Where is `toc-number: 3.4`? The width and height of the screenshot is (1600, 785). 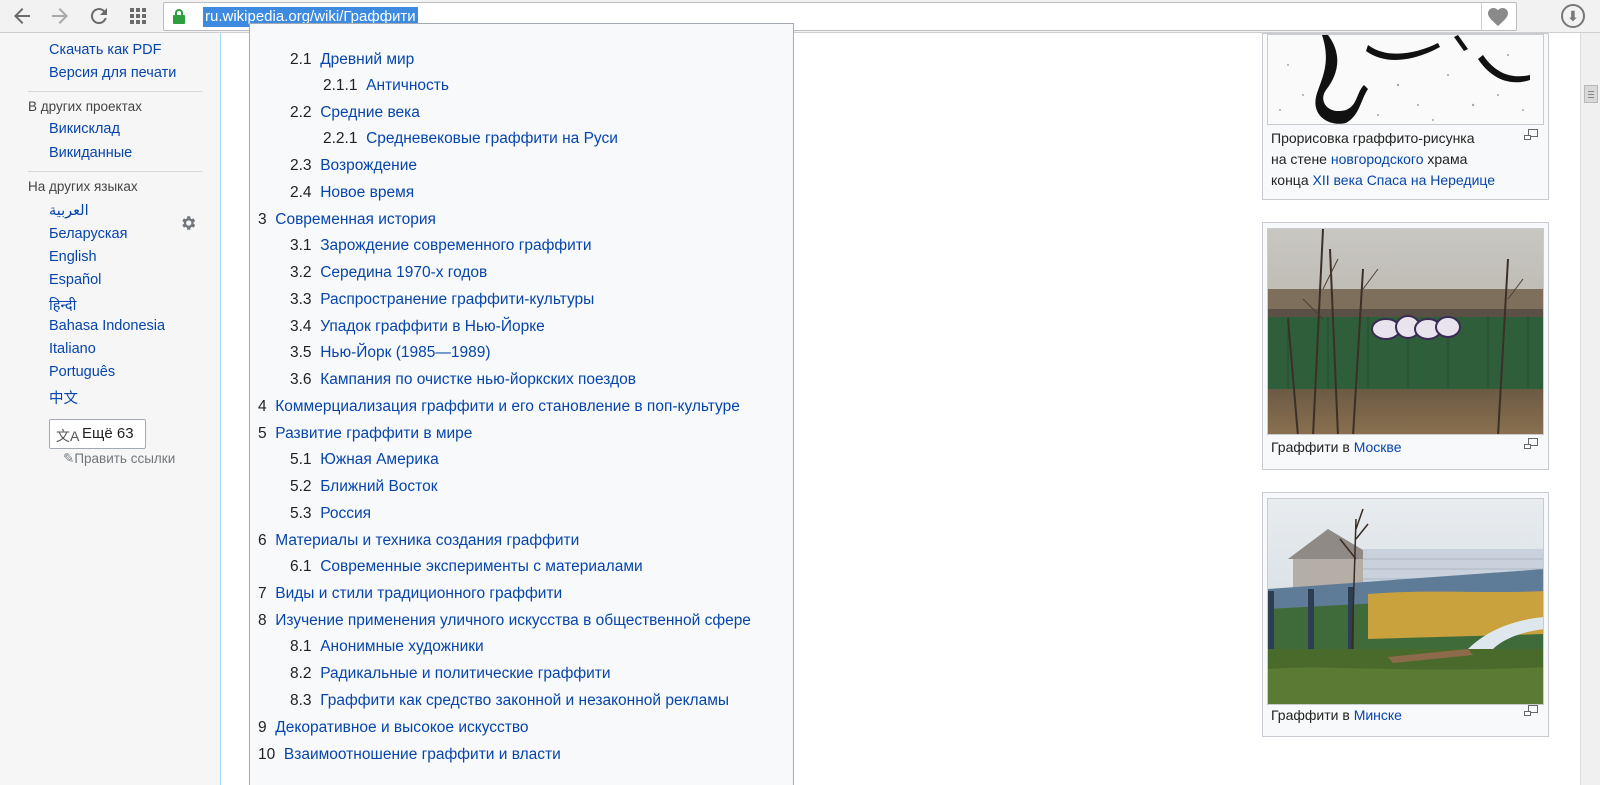 toc-number: 3.4 is located at coordinates (301, 326).